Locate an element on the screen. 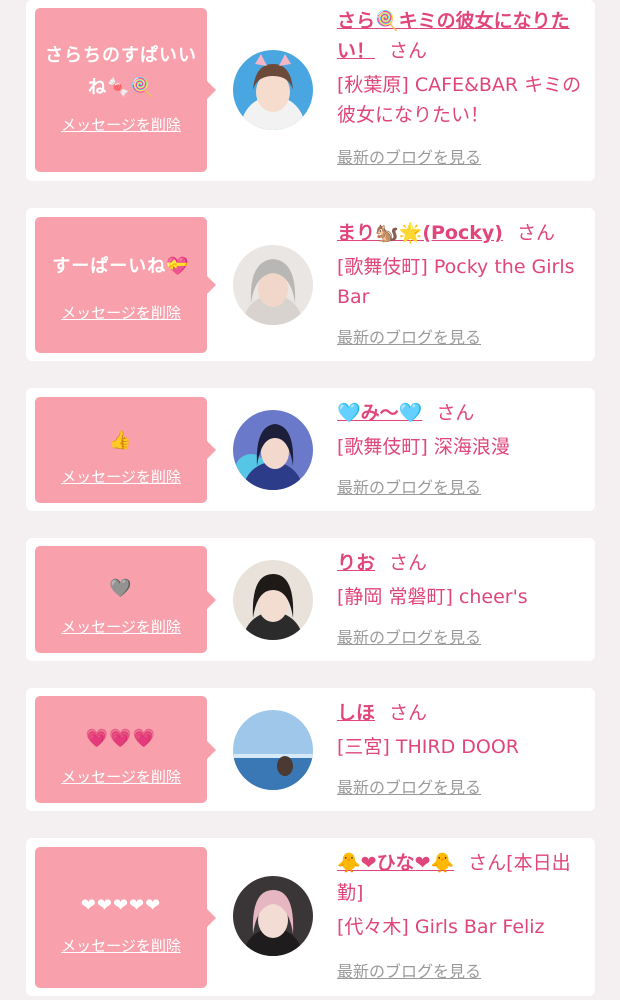 The image size is (620, 1000). message-bubble: 👍 メッセージを削除 is located at coordinates (125, 450).